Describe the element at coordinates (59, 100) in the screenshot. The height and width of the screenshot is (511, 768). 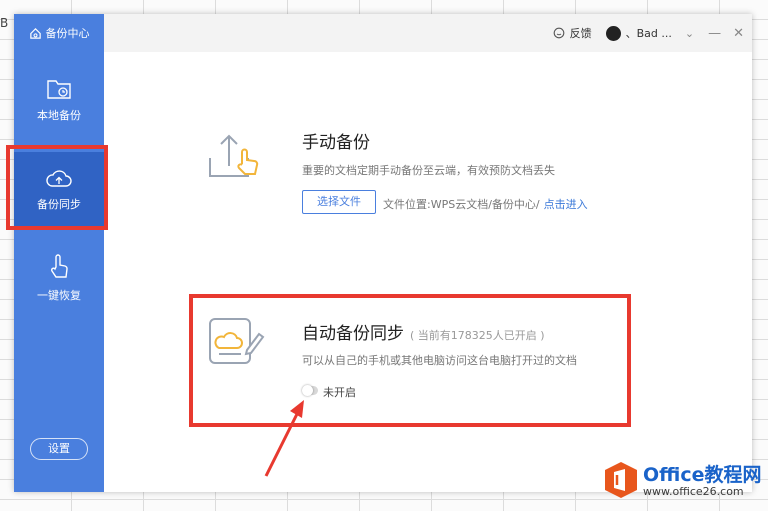
I see `sidebar-item-local-backup: 本地备份` at that location.